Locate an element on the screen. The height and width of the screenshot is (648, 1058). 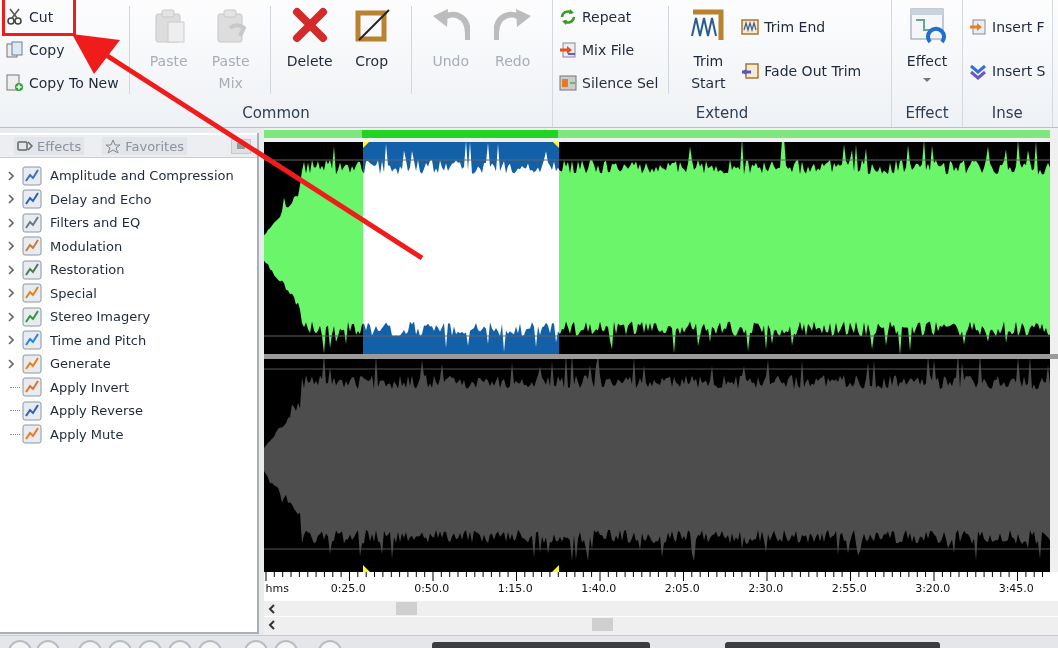
ribbon-button: Crop is located at coordinates (371, 36).